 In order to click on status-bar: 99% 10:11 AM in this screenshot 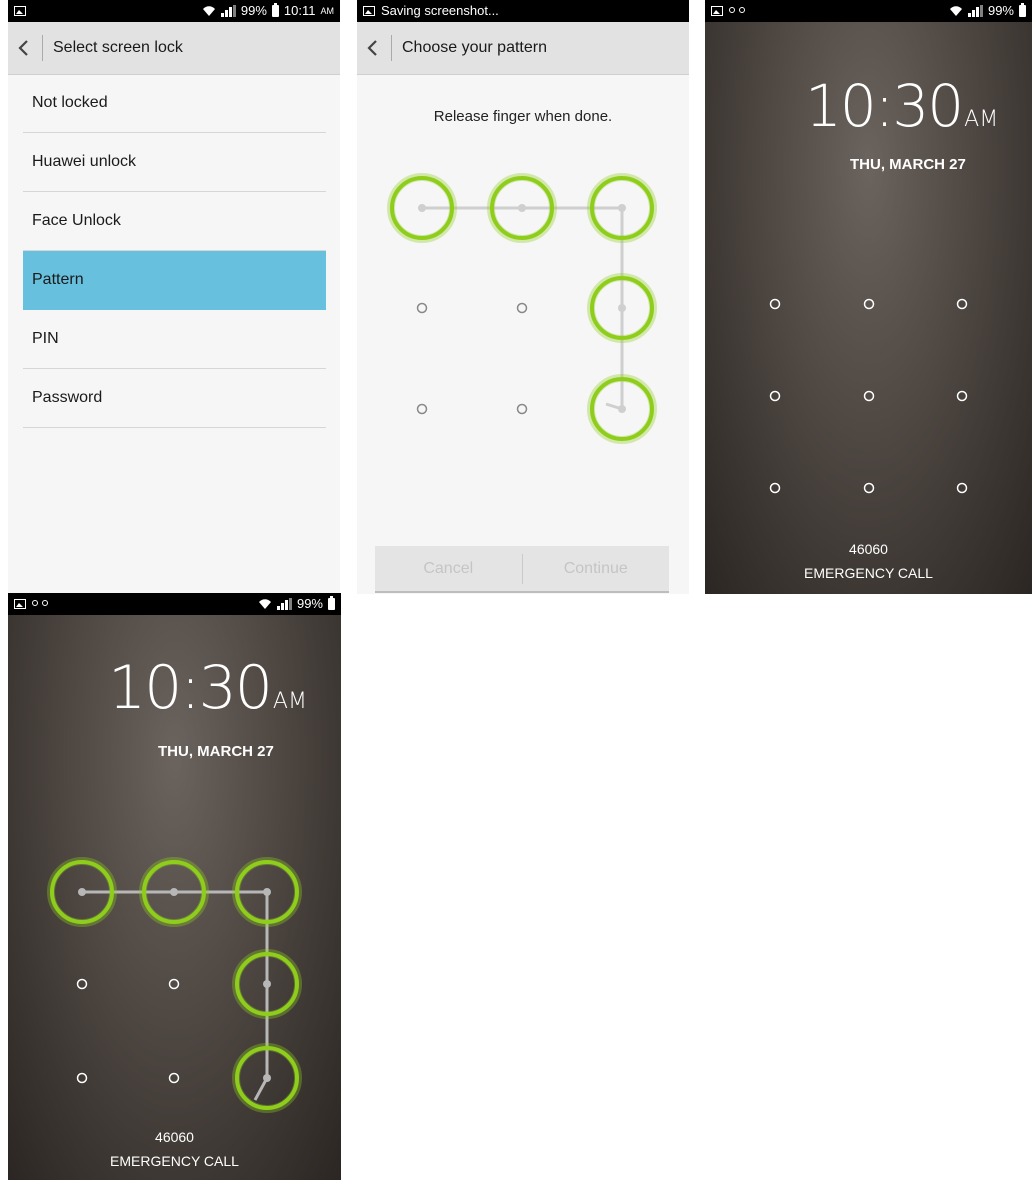, I will do `click(174, 11)`.